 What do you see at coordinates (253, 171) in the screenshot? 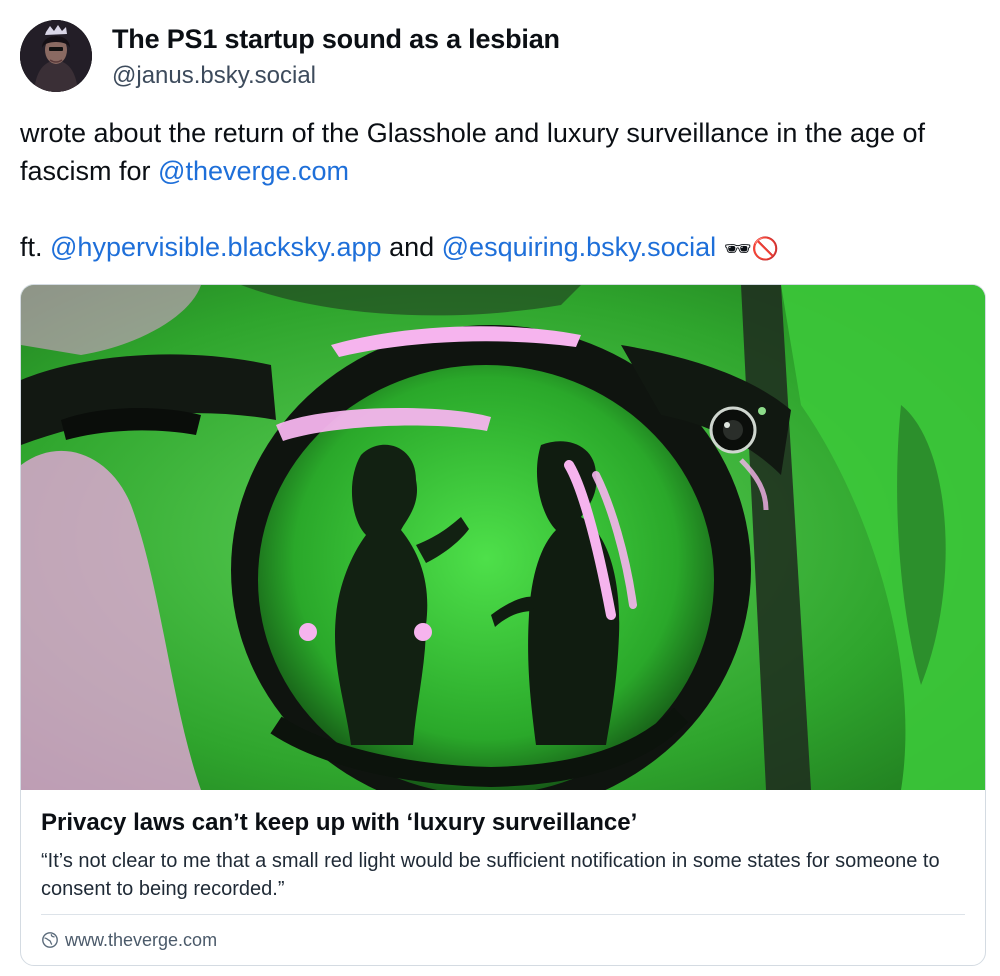
I see `mention-link-theverge: @theverge.com` at bounding box center [253, 171].